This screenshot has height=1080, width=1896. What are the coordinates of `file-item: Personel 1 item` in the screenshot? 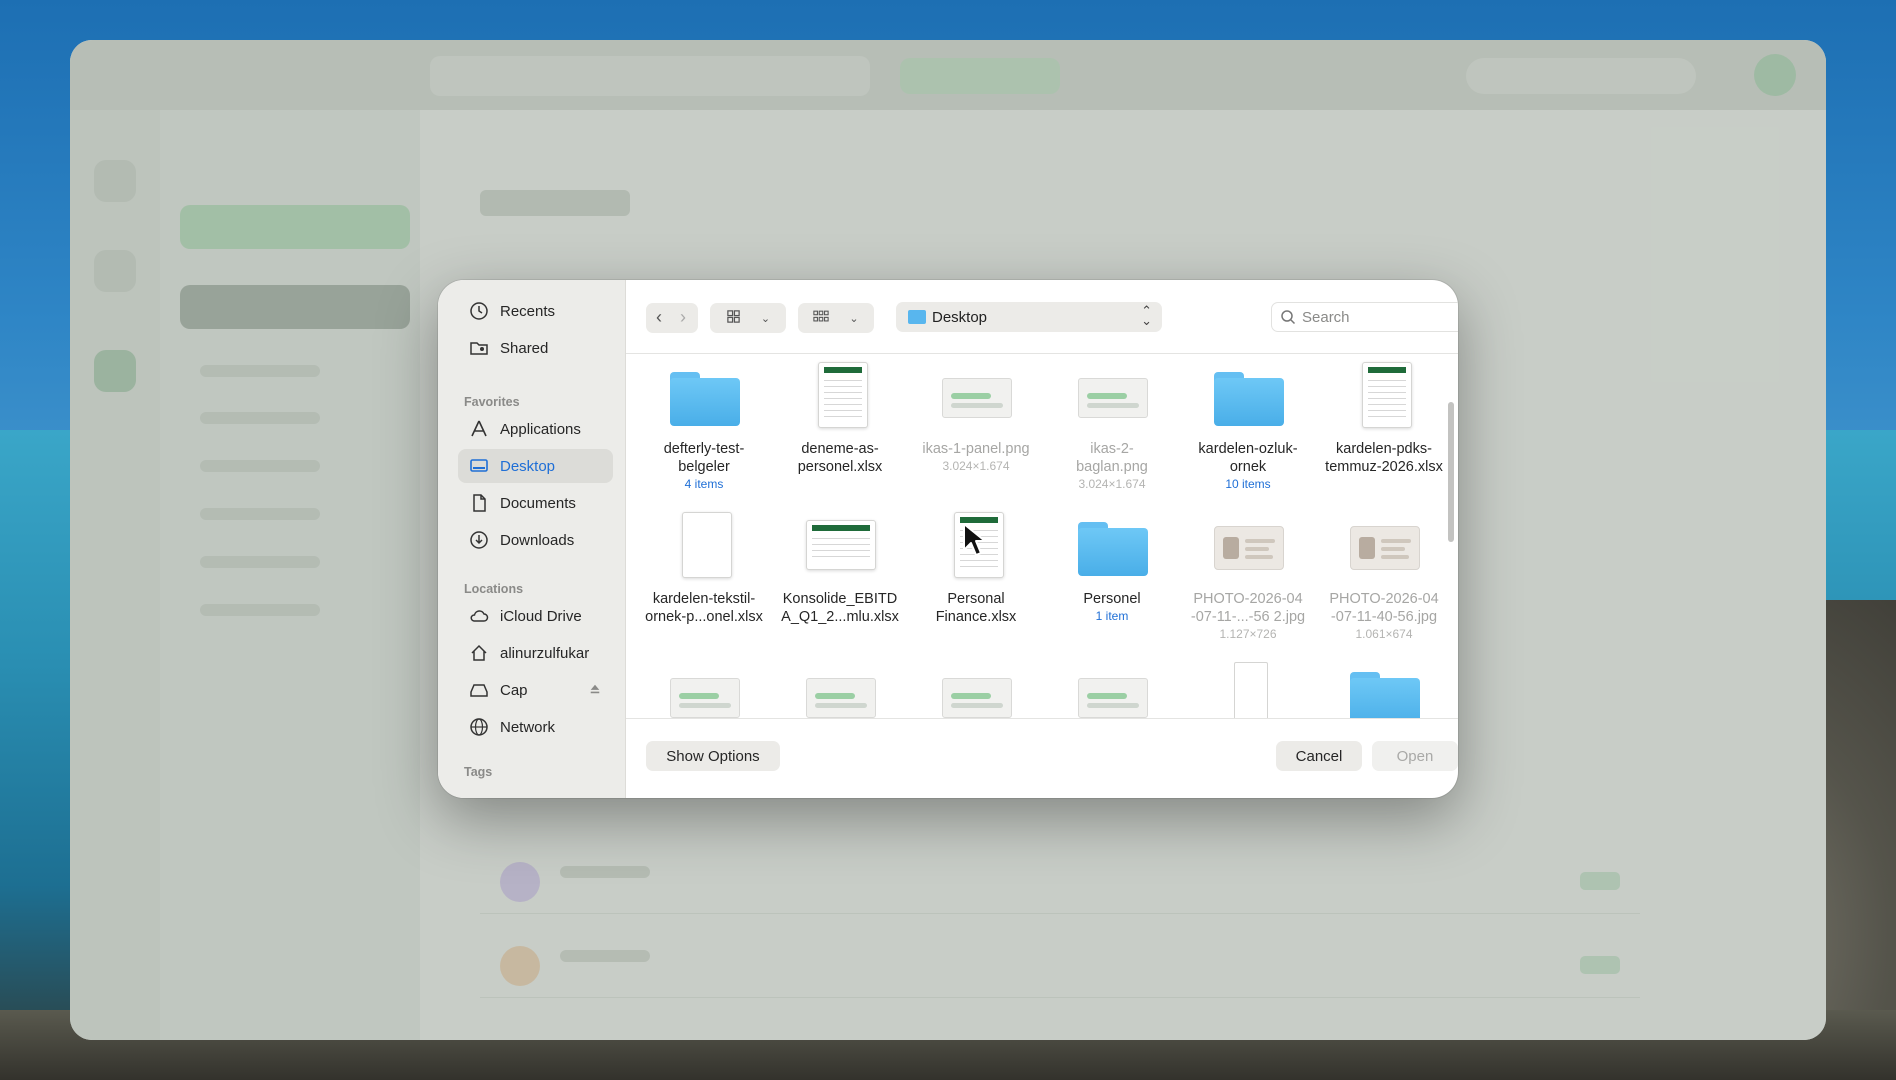 It's located at (1112, 567).